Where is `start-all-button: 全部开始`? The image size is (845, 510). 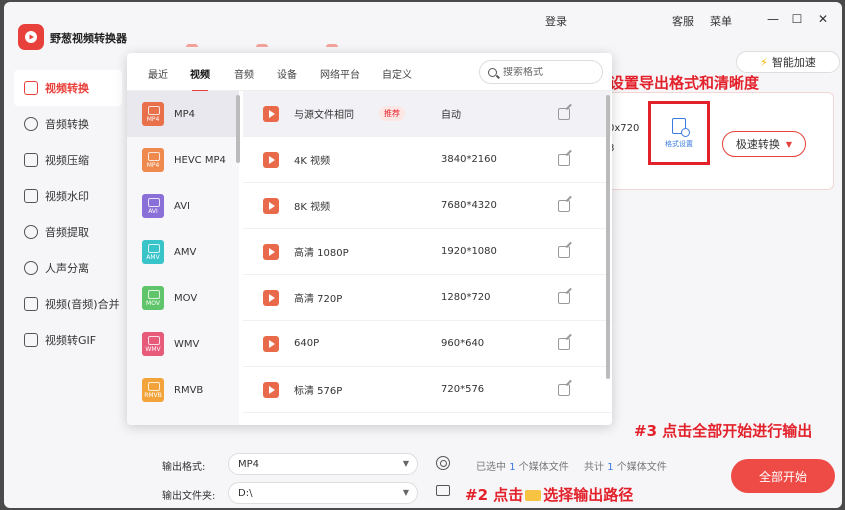 start-all-button: 全部开始 is located at coordinates (783, 476).